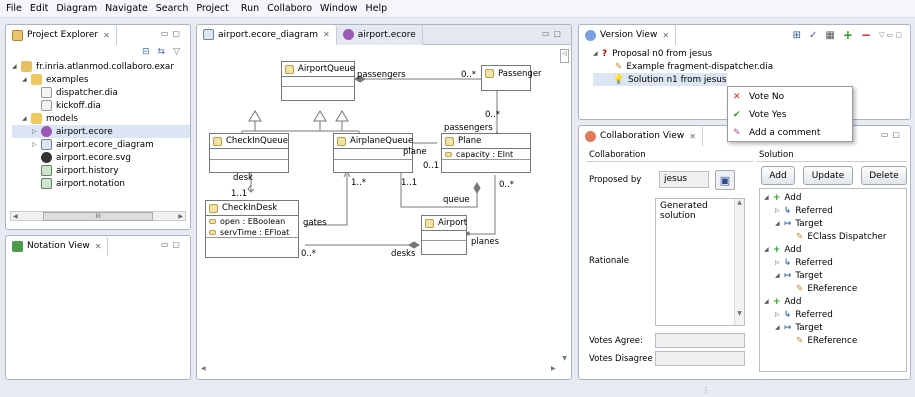 The width and height of the screenshot is (915, 397). Describe the element at coordinates (101, 131) in the screenshot. I see `tree-file-airport-ecore: ▷ airport.ecore` at that location.